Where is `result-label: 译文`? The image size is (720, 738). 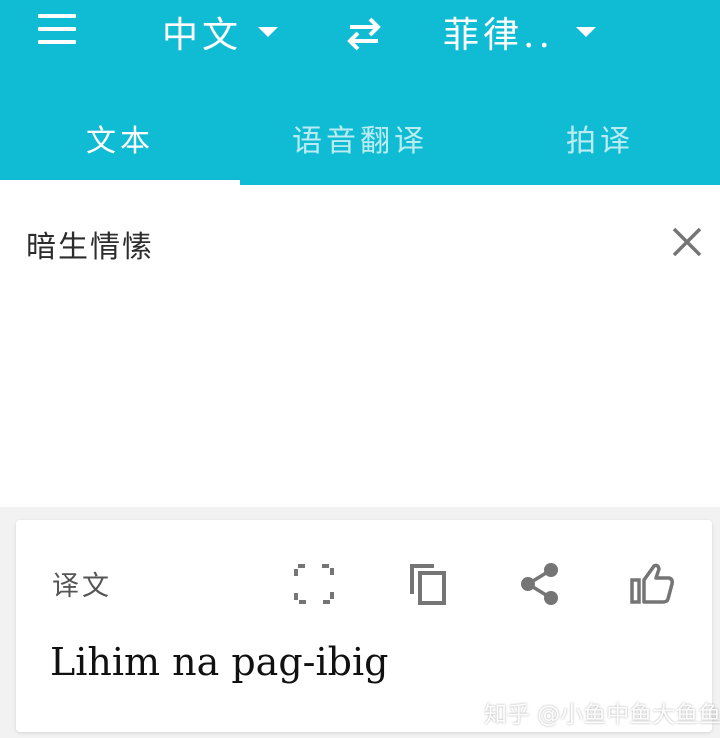
result-label: 译文 is located at coordinates (82, 586).